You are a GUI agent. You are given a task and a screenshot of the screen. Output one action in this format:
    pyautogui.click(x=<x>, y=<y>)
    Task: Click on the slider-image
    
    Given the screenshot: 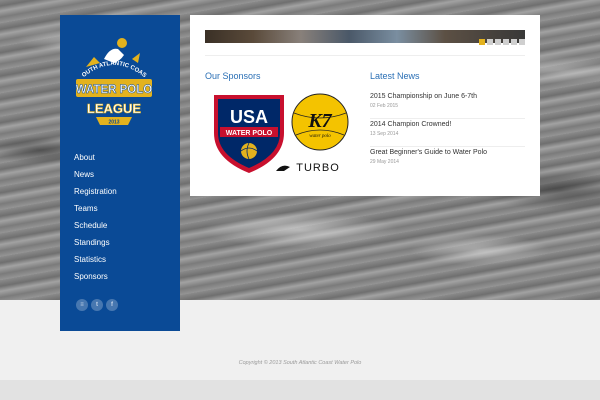 What is the action you would take?
    pyautogui.click(x=365, y=36)
    